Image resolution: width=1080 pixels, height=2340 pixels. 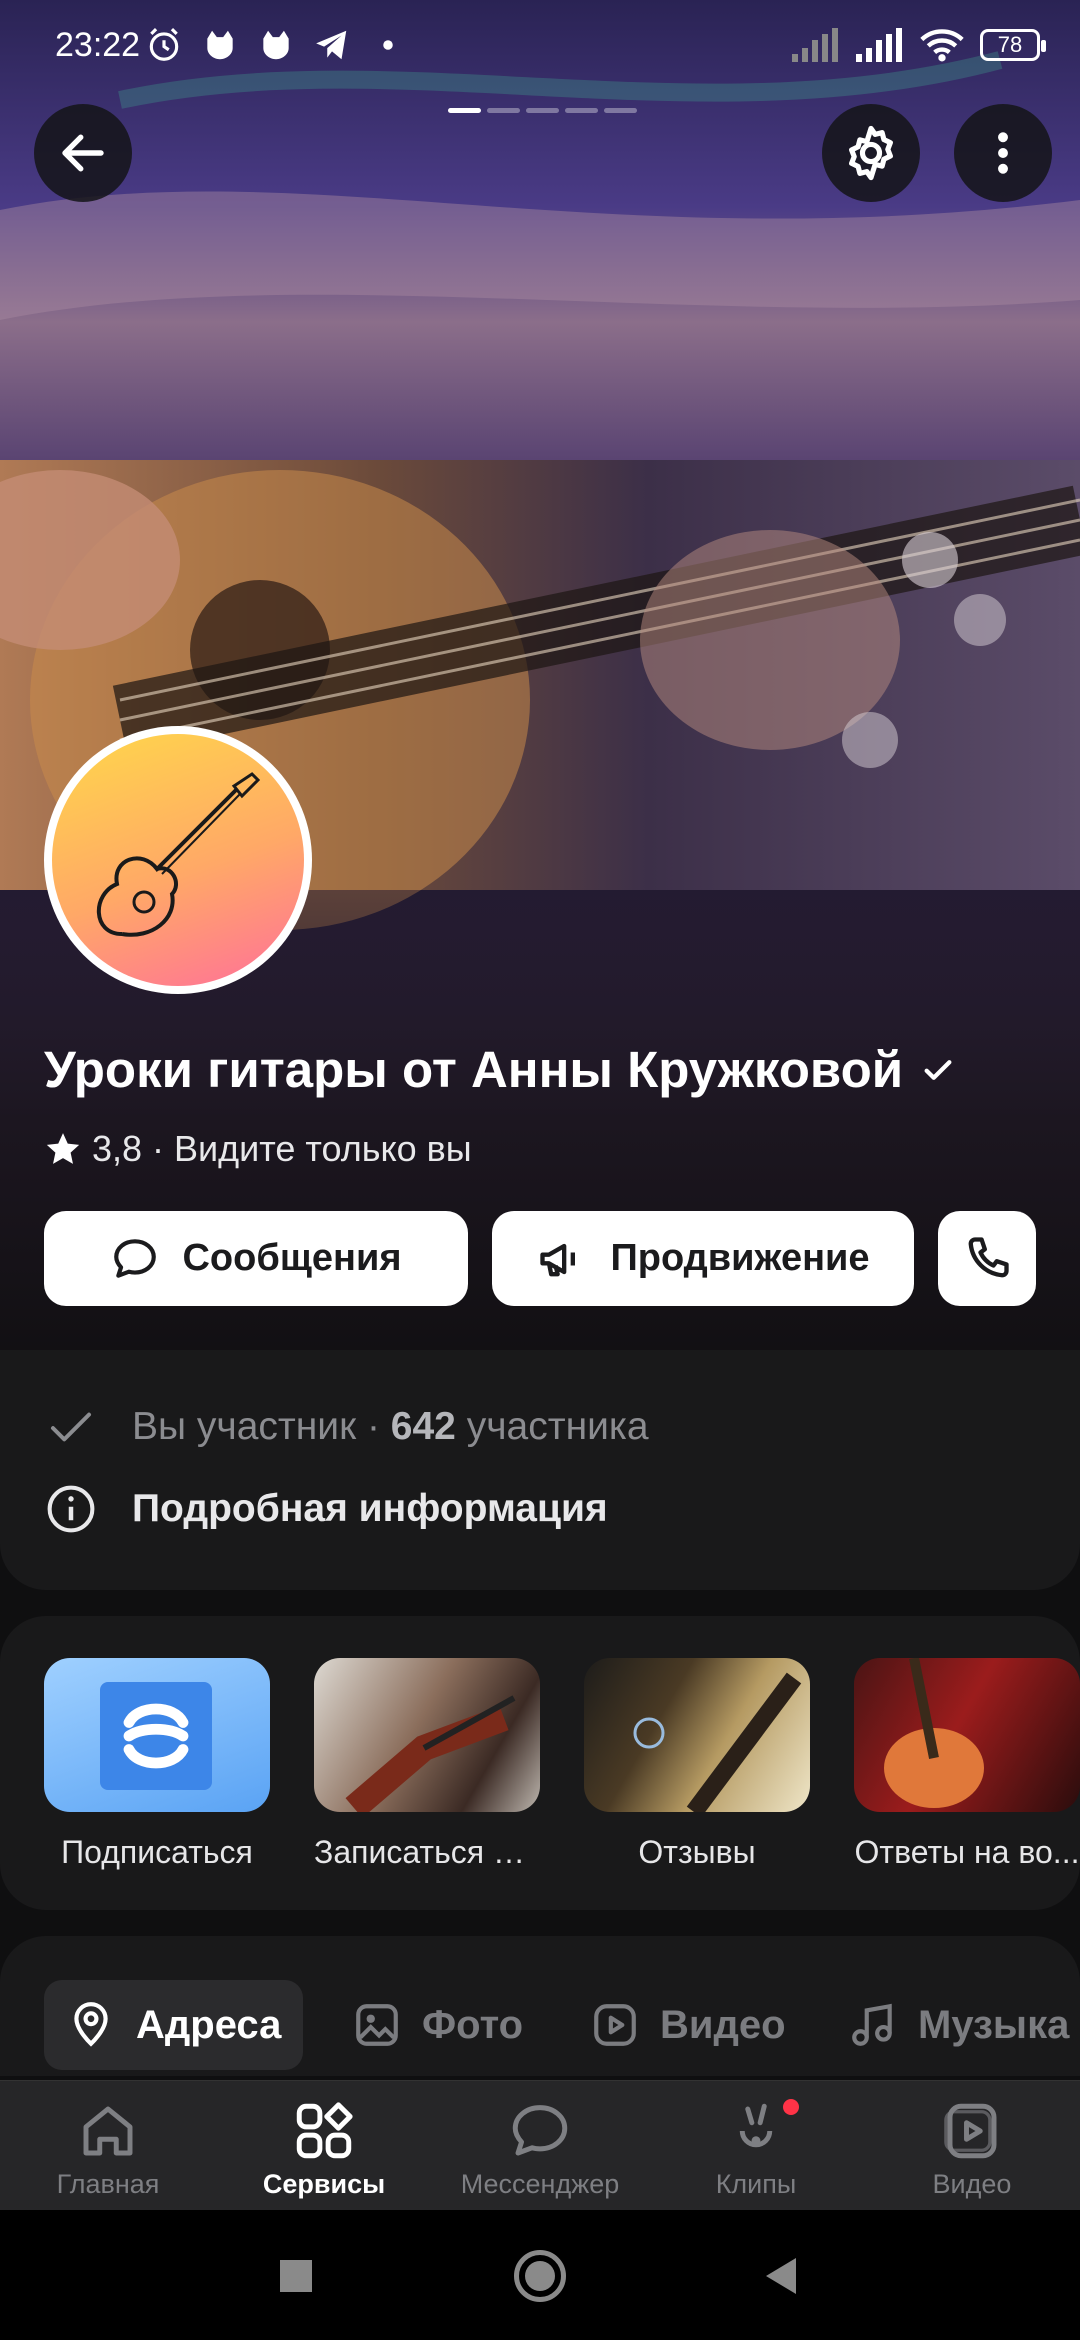 I want to click on music-note-icon, so click(x=872, y=2024).